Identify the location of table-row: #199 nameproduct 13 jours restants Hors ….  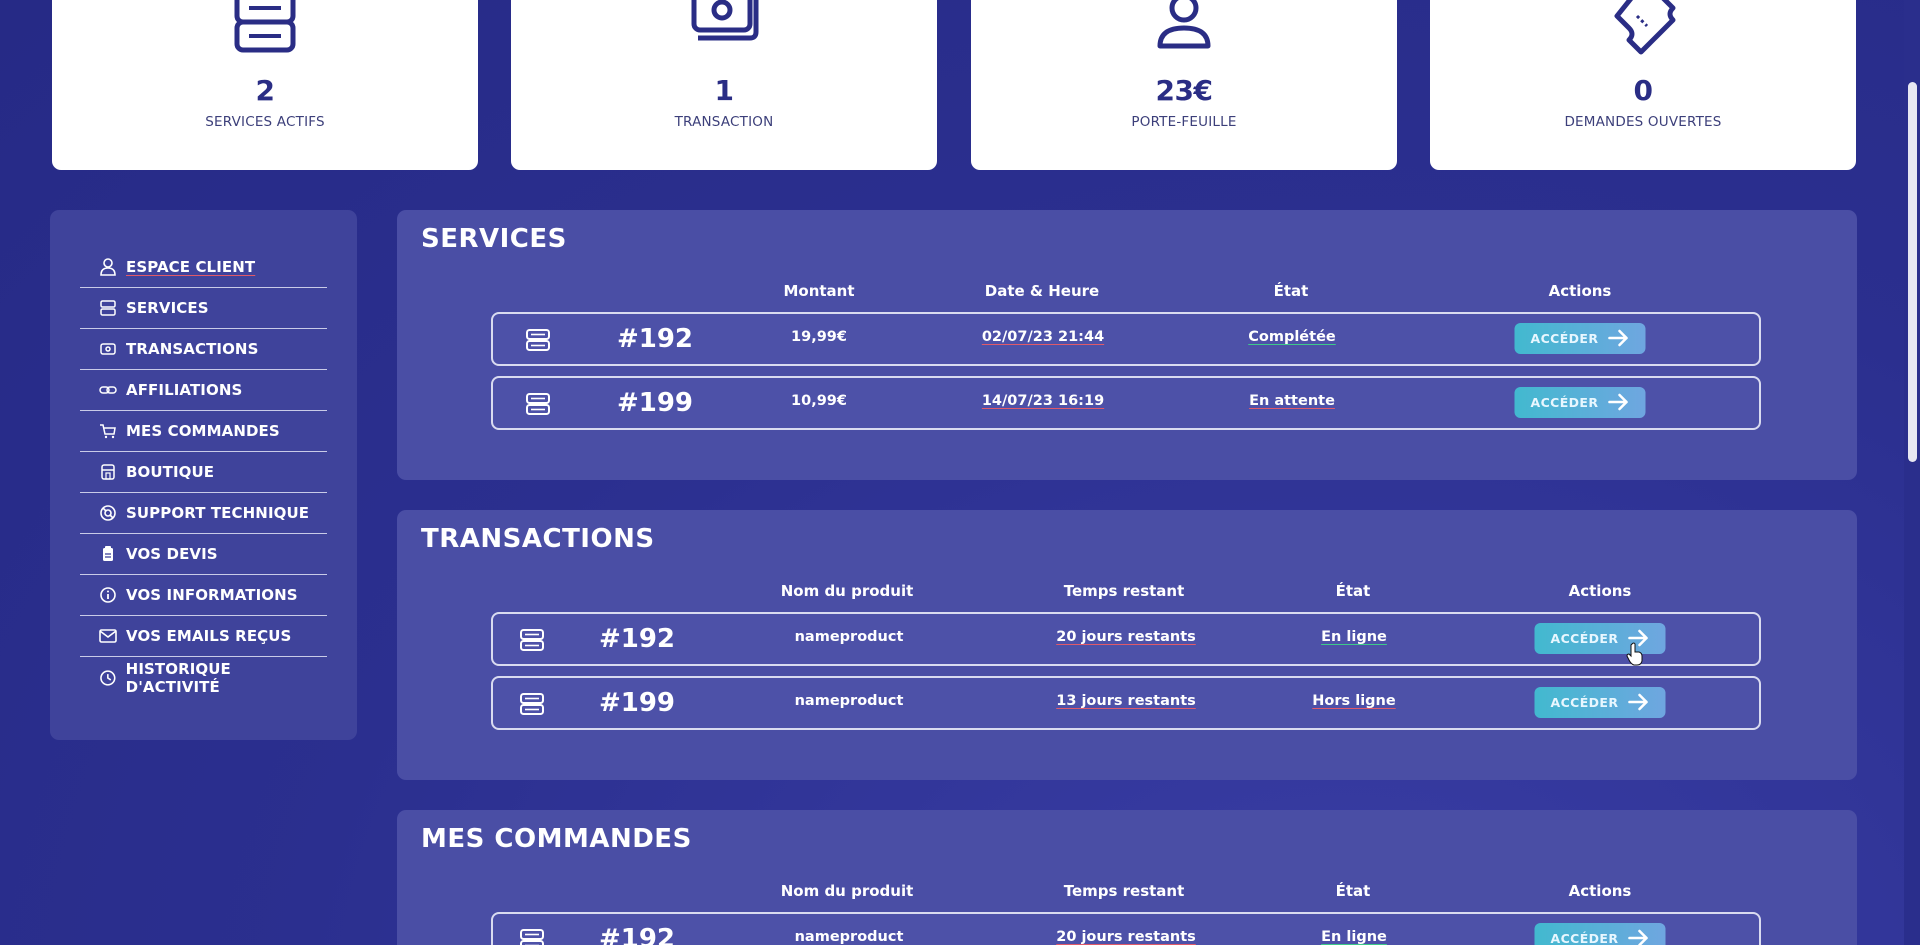
(1126, 703).